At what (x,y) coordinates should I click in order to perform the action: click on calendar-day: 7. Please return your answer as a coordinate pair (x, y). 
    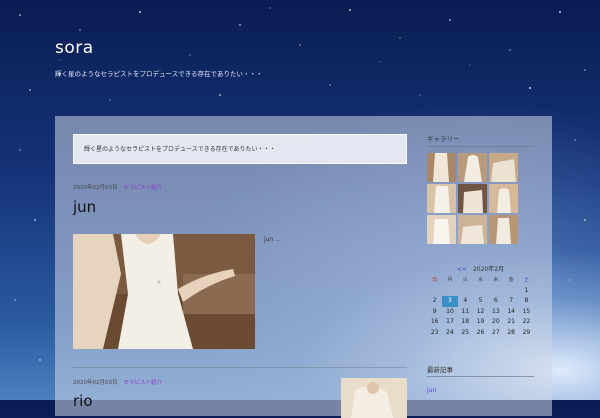
    Looking at the image, I should click on (511, 300).